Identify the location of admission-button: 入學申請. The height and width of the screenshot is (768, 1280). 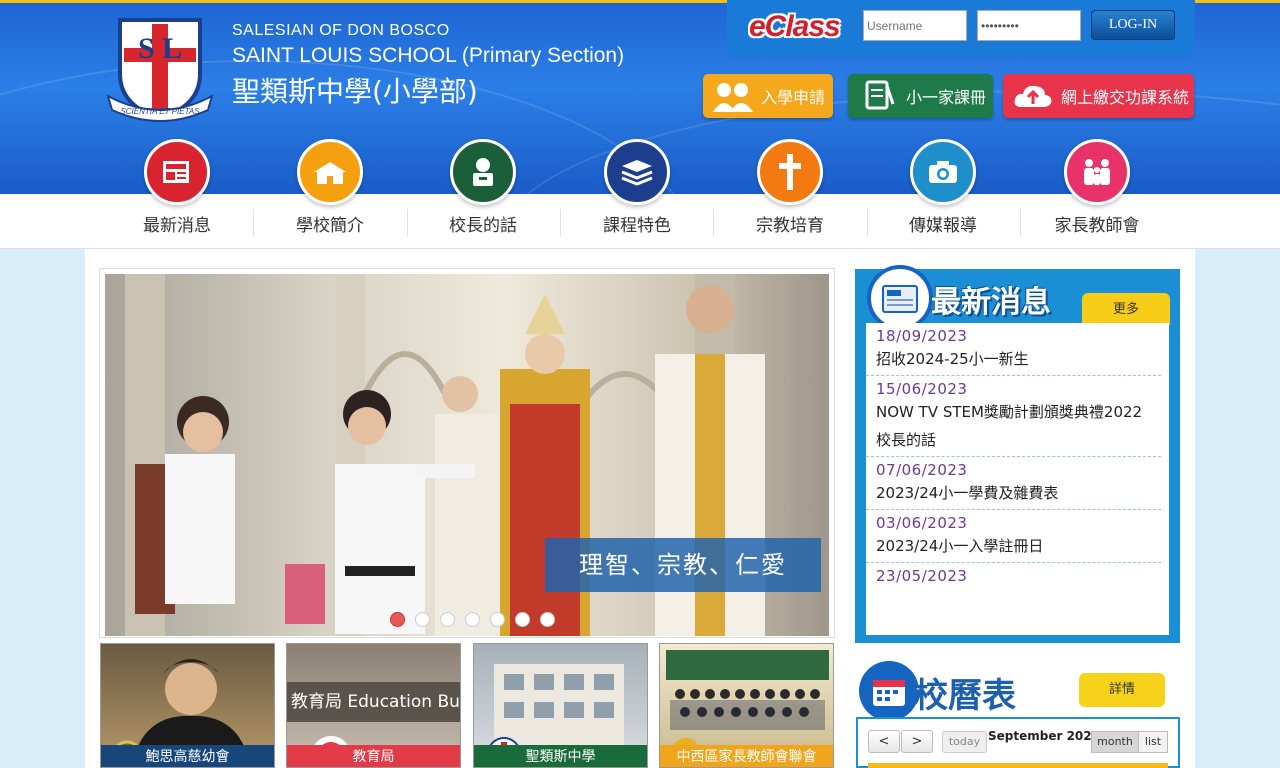
(768, 96).